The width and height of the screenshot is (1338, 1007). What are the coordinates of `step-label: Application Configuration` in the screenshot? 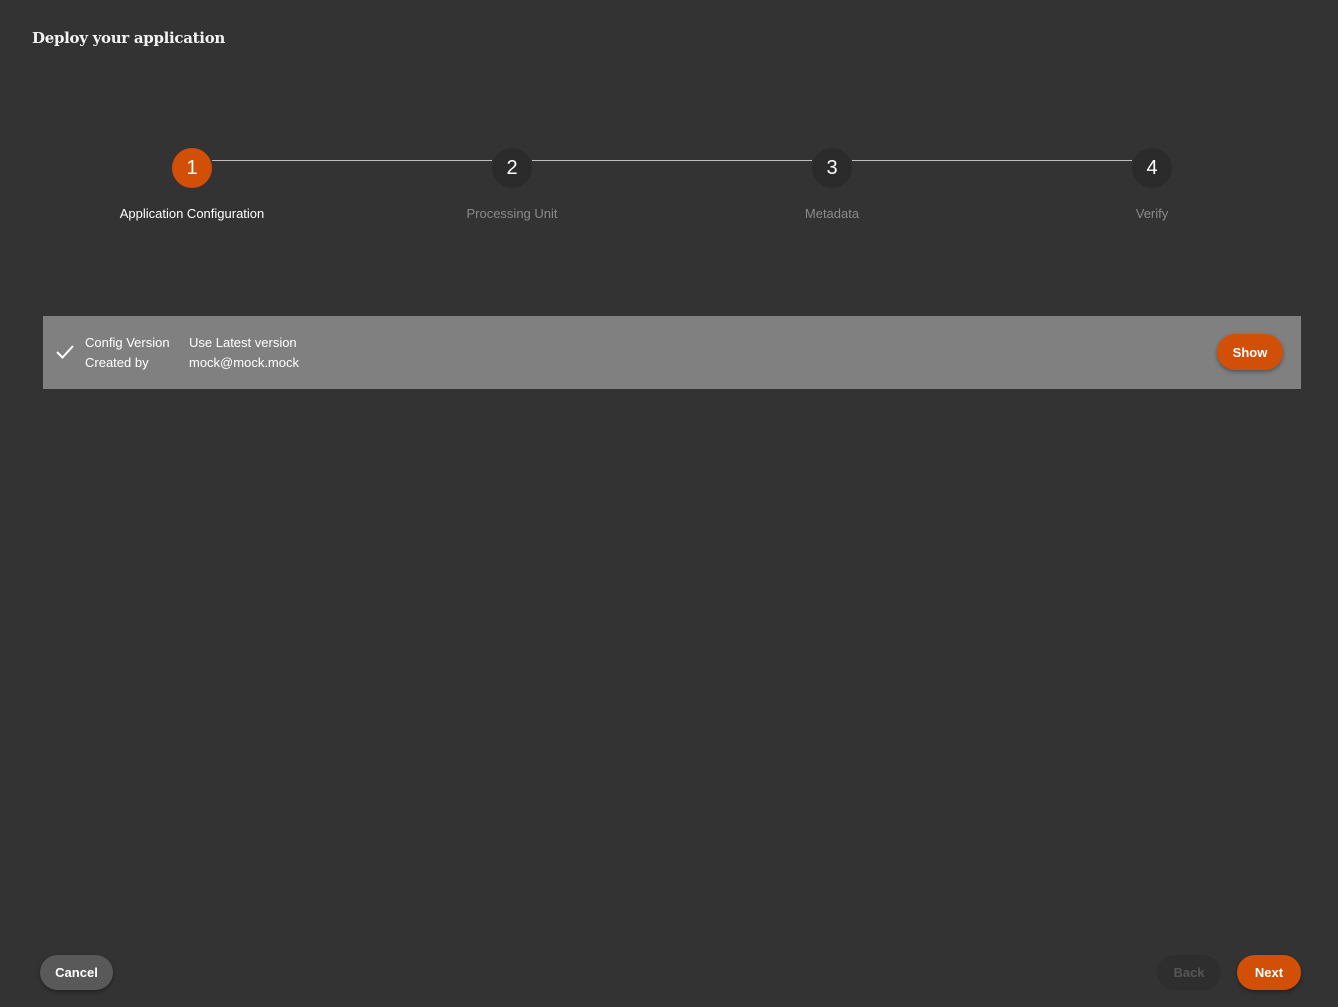 It's located at (192, 213).